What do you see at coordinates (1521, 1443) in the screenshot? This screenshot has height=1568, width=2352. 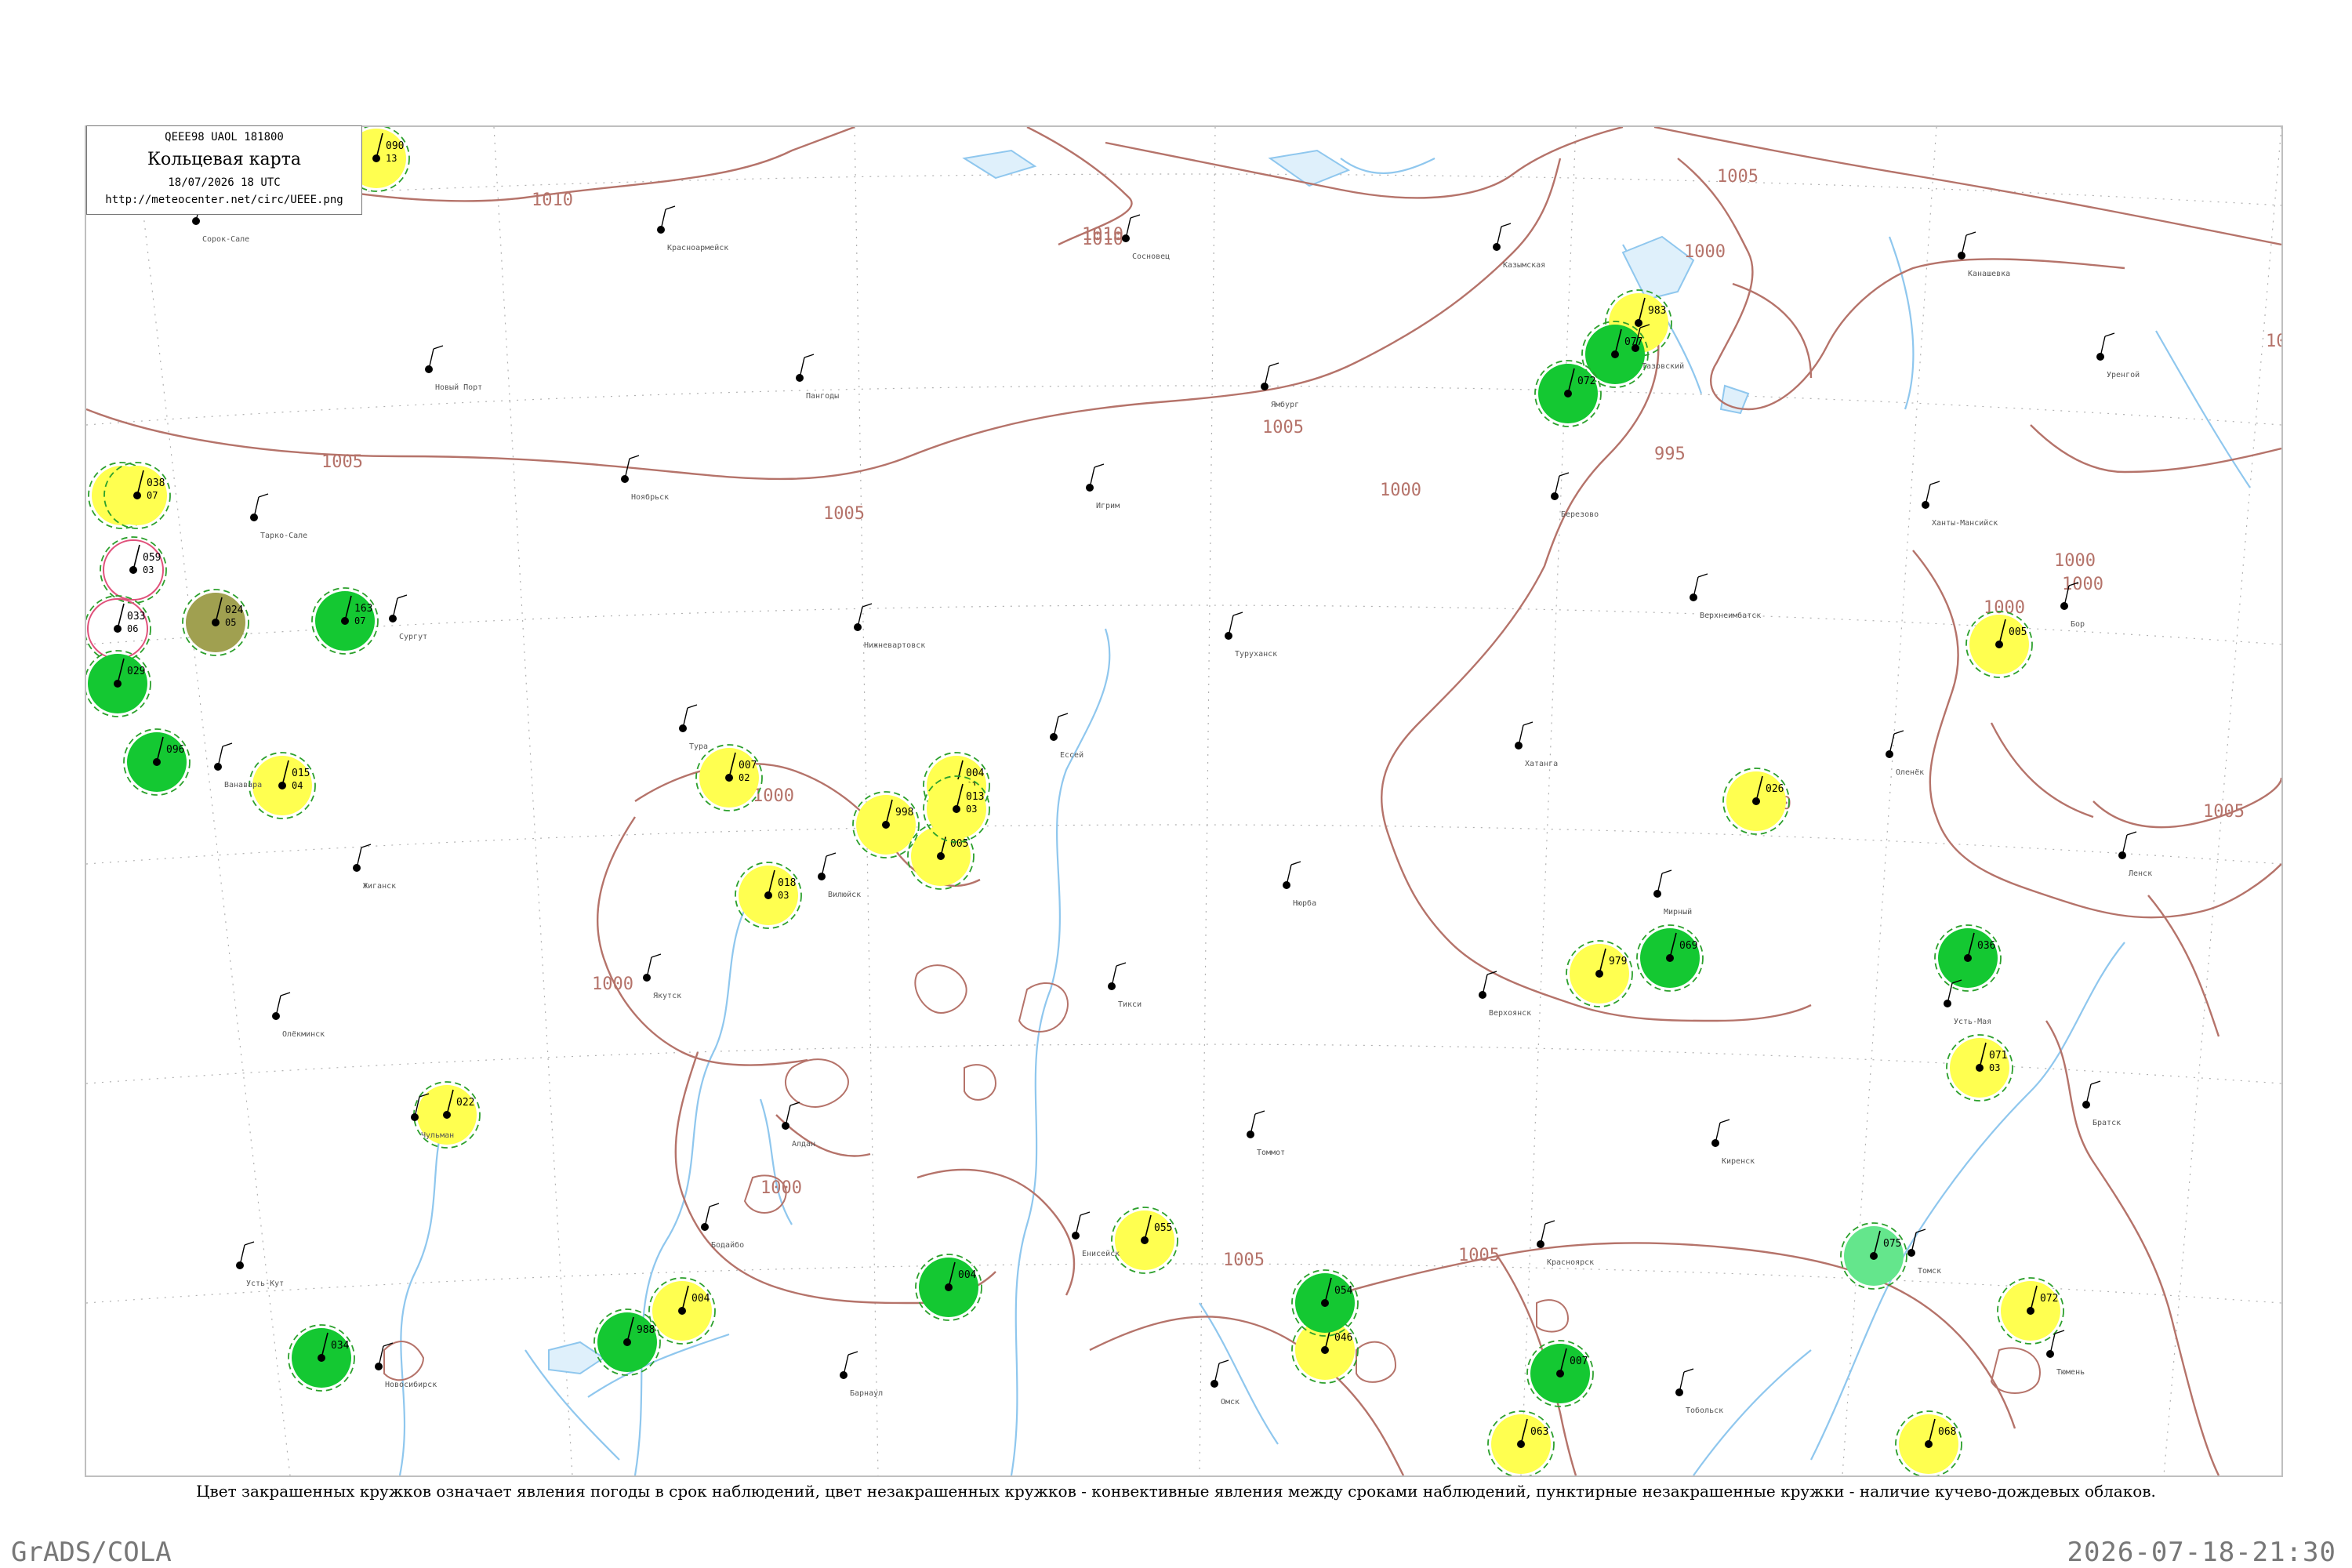 I see `station-plot: 063` at bounding box center [1521, 1443].